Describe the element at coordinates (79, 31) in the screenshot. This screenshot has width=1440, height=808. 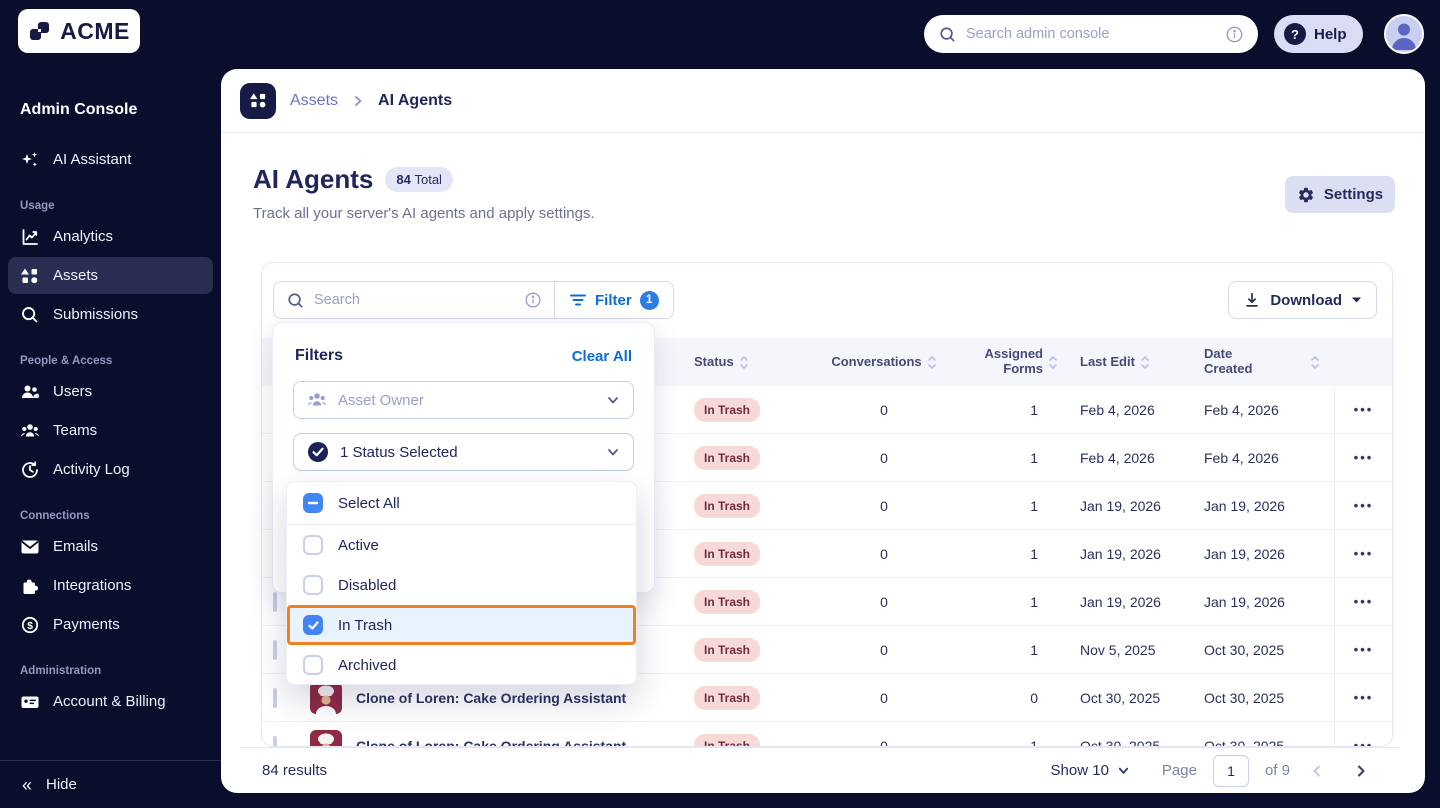
I see `acme-logo: ACME` at that location.